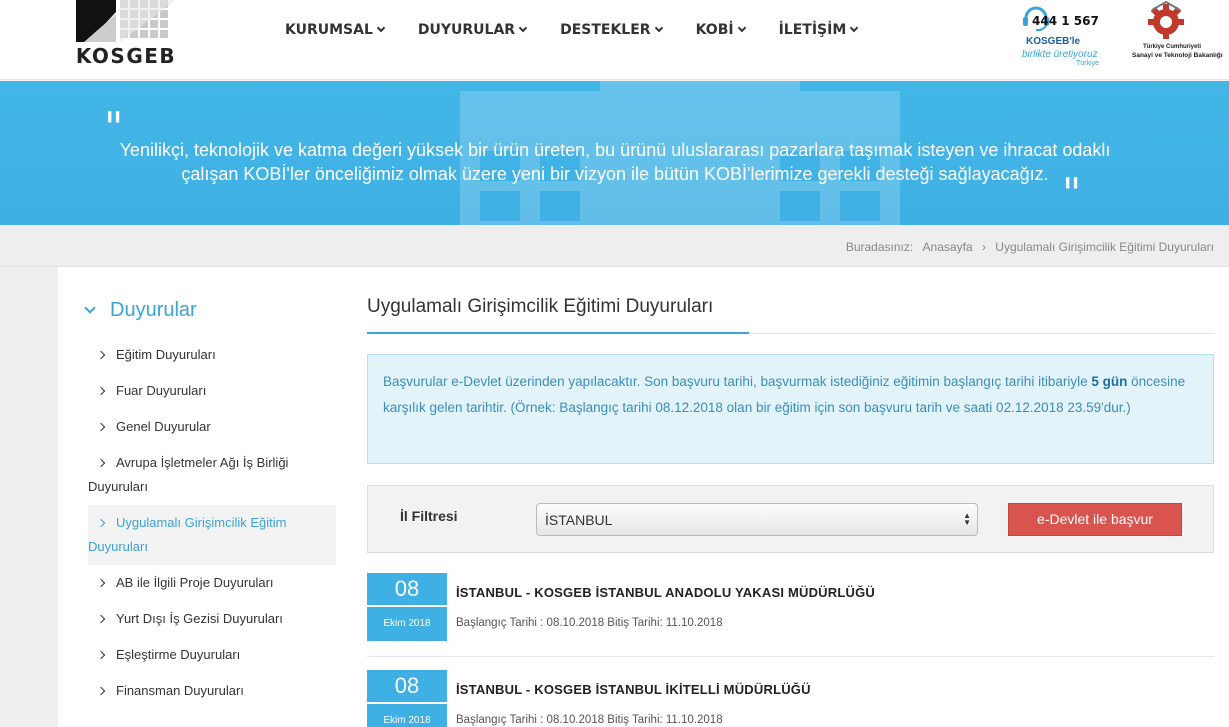 The image size is (1229, 727). Describe the element at coordinates (329, 30) in the screenshot. I see `nav-label: KURUMSAL` at that location.